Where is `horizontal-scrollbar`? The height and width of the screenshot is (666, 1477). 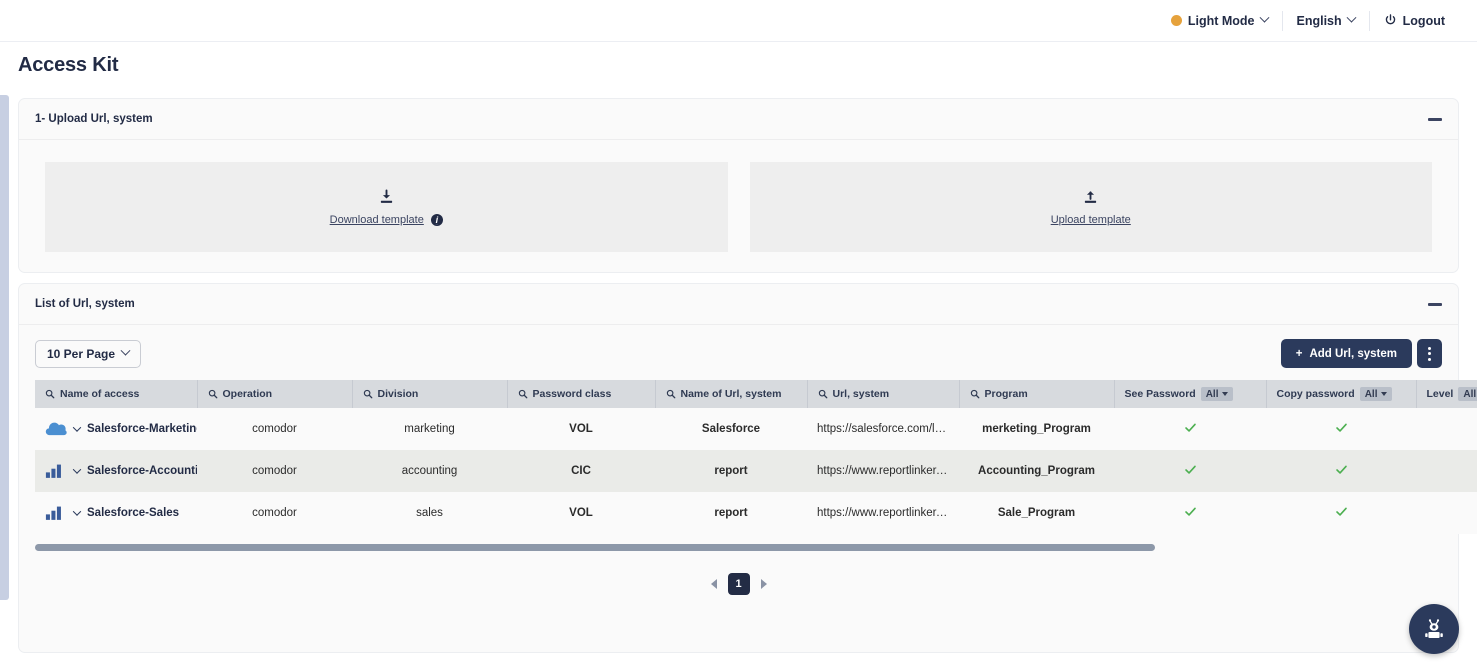 horizontal-scrollbar is located at coordinates (738, 547).